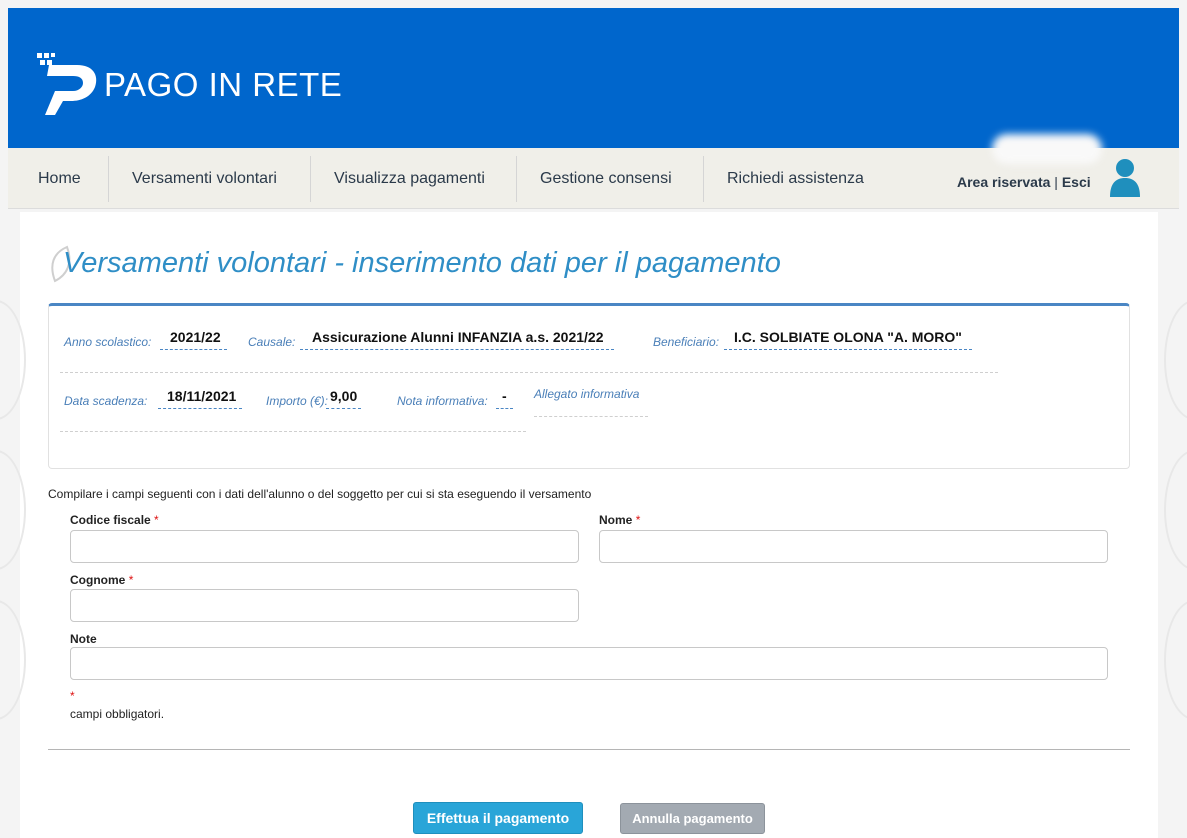 The width and height of the screenshot is (1187, 838). Describe the element at coordinates (589, 663) in the screenshot. I see `note-input` at that location.